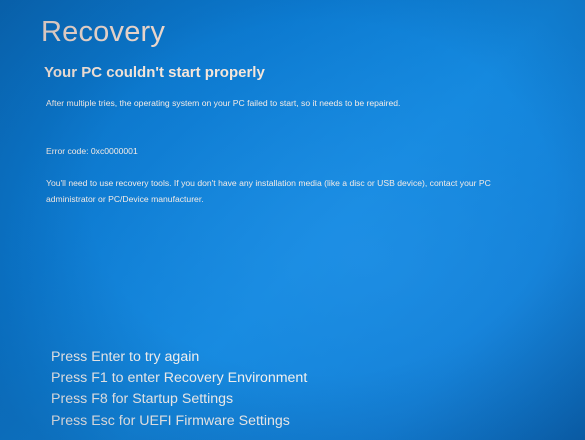 This screenshot has height=440, width=585. I want to click on option-f8-startup-settings: Press F8 for Startup Settings, so click(179, 399).